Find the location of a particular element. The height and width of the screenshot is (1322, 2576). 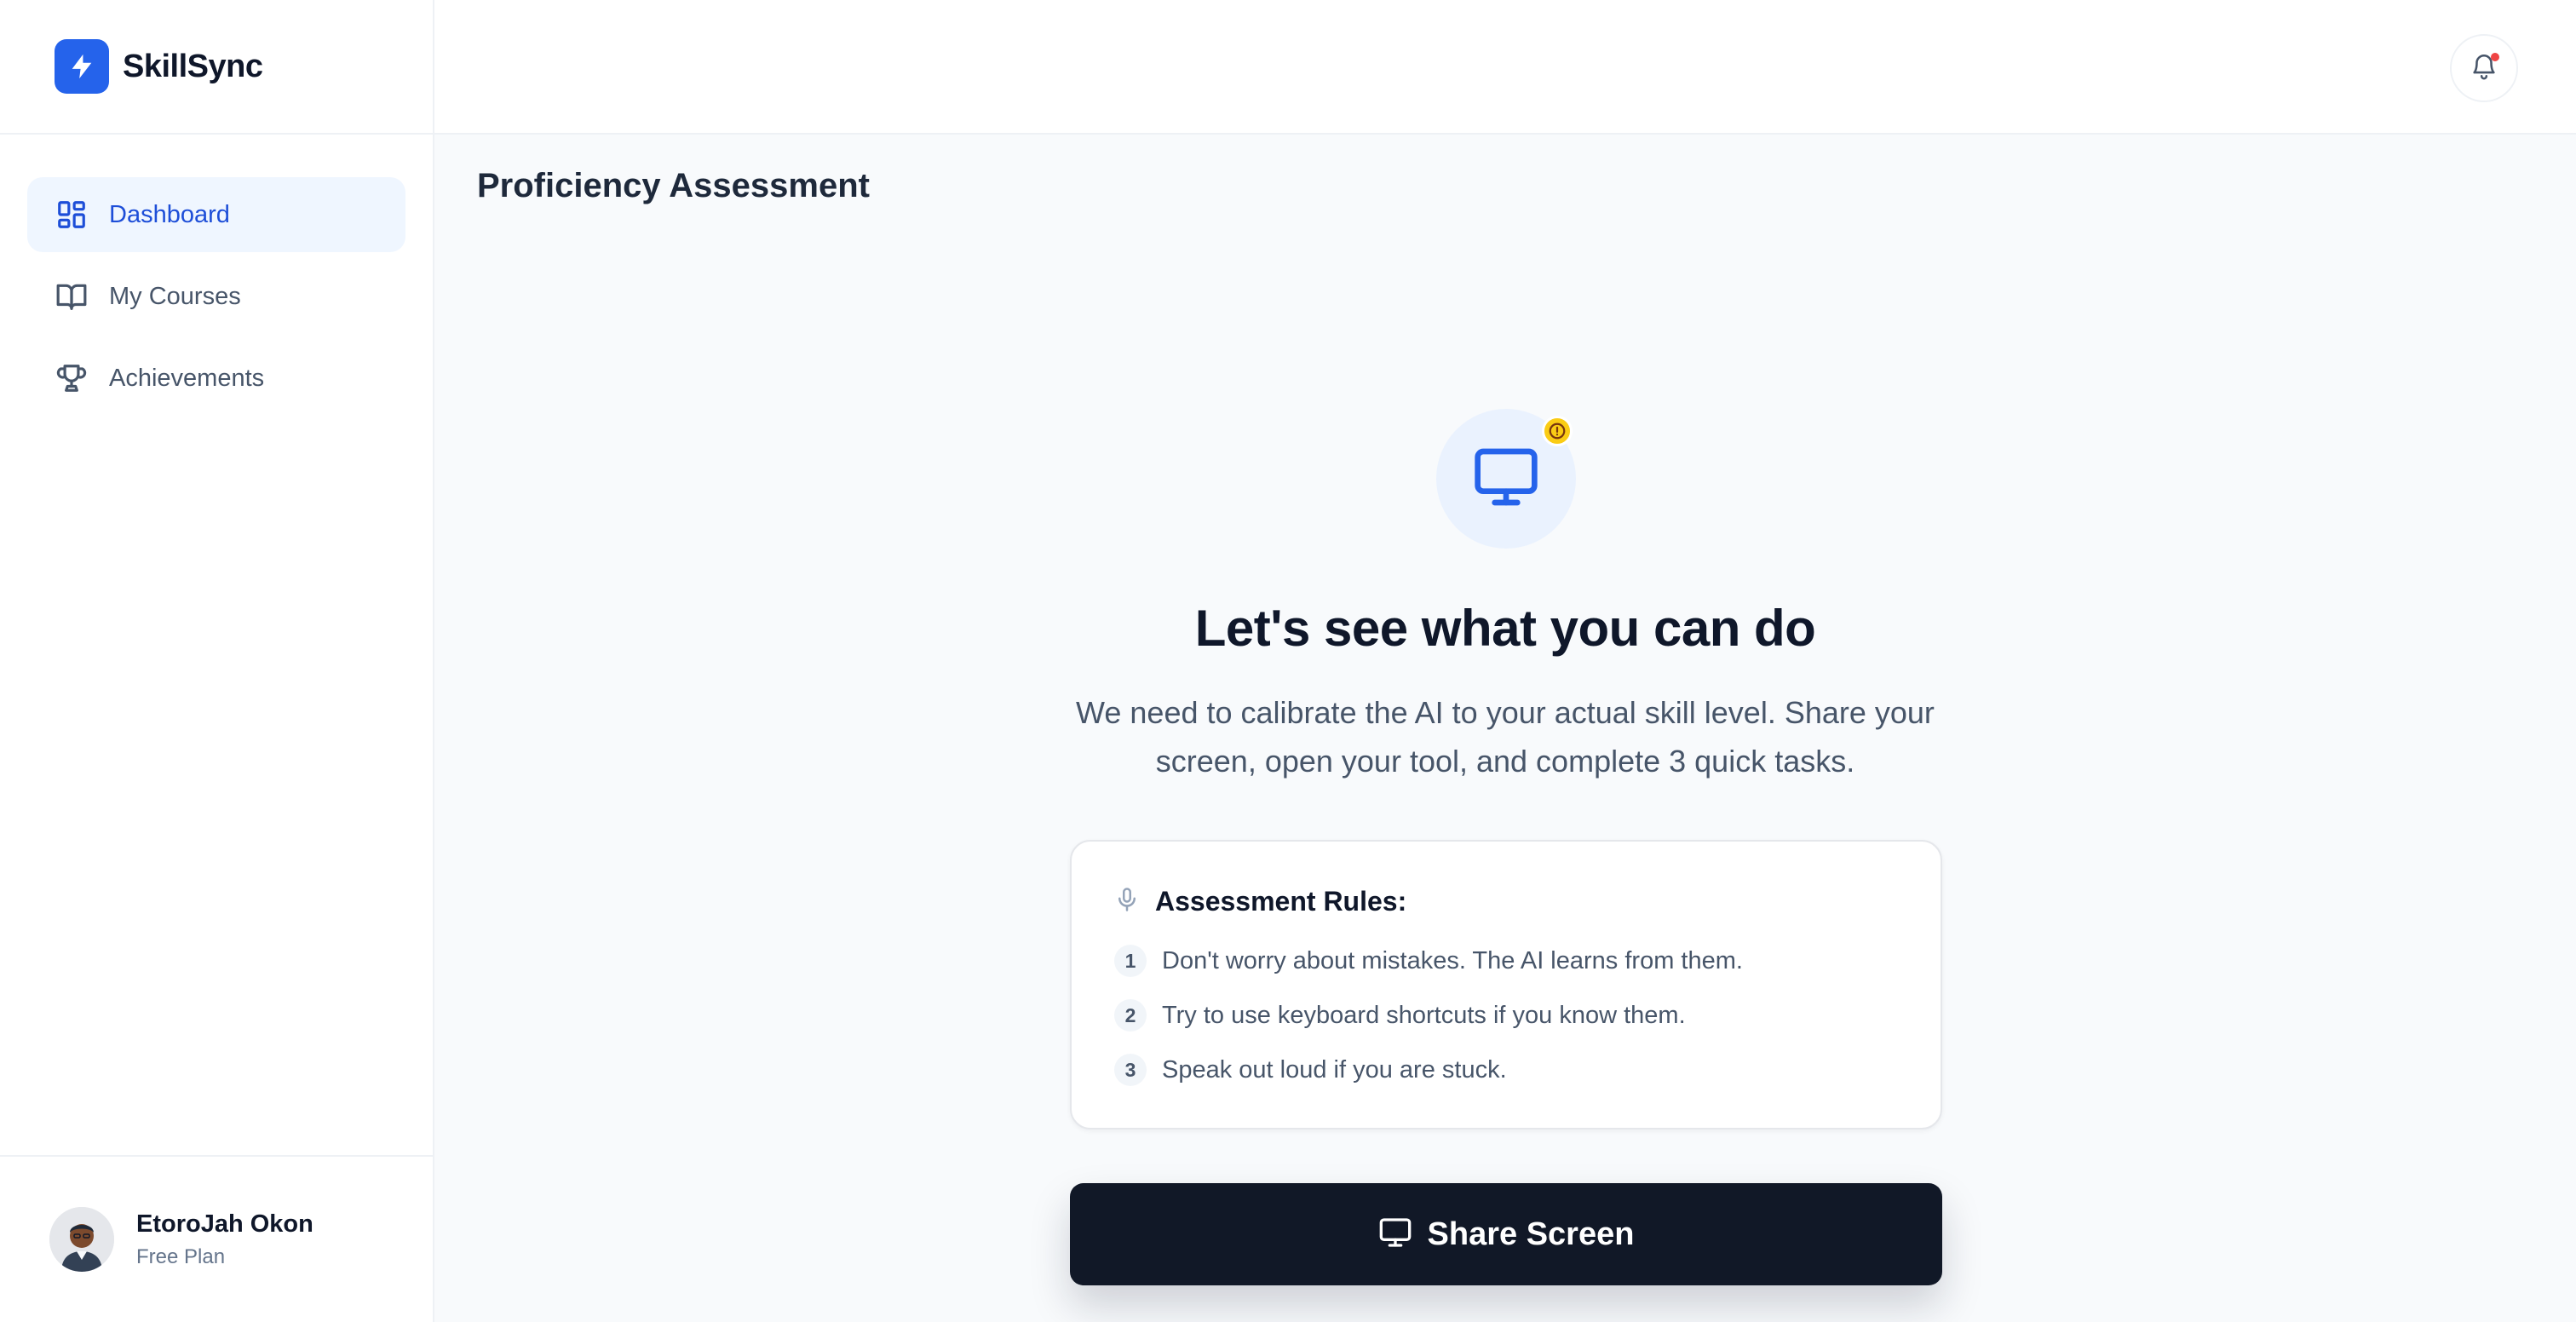

sidebar-item-label: My Courses is located at coordinates (175, 296).